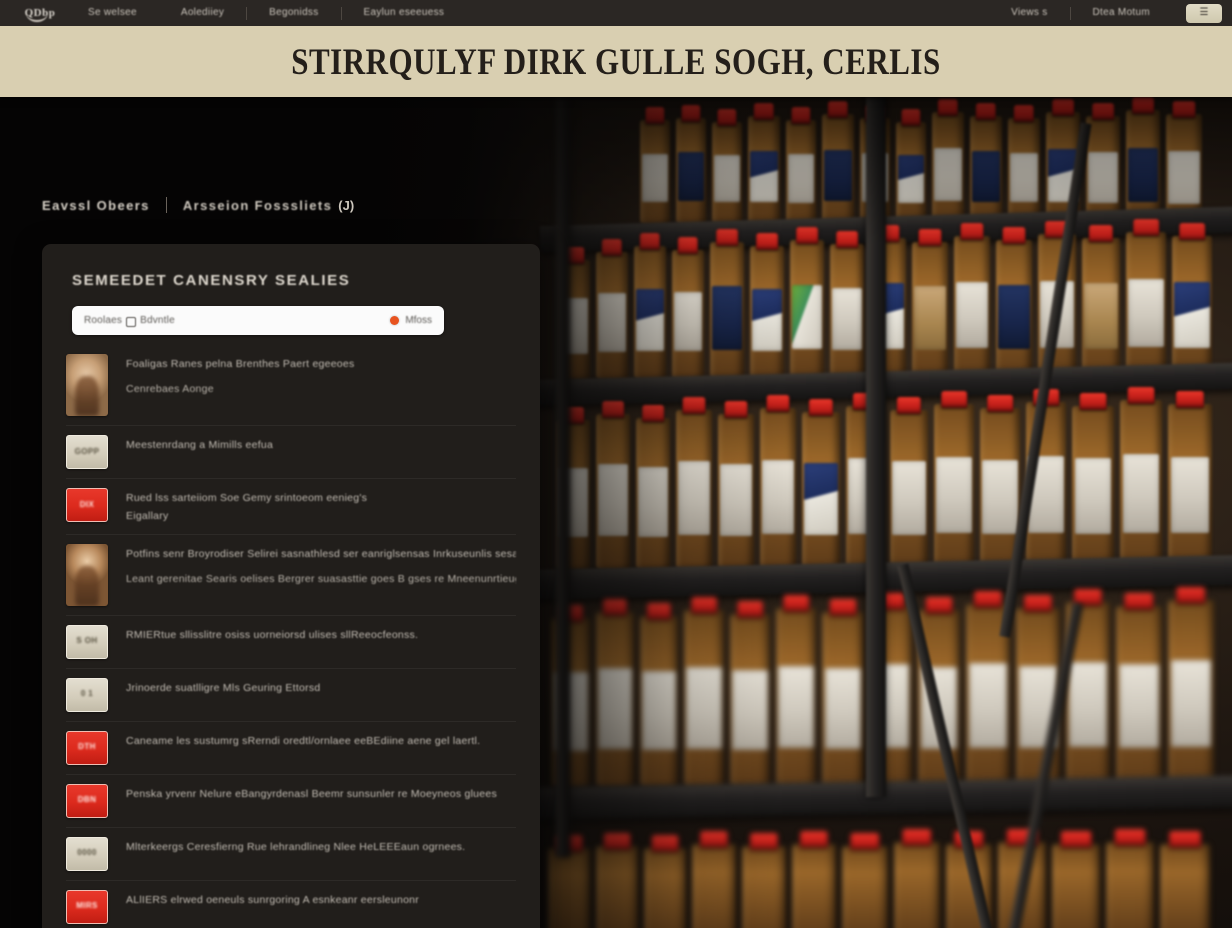 Image resolution: width=1232 pixels, height=928 pixels. I want to click on panel-title: Semeedet Canensry Sealies, so click(211, 280).